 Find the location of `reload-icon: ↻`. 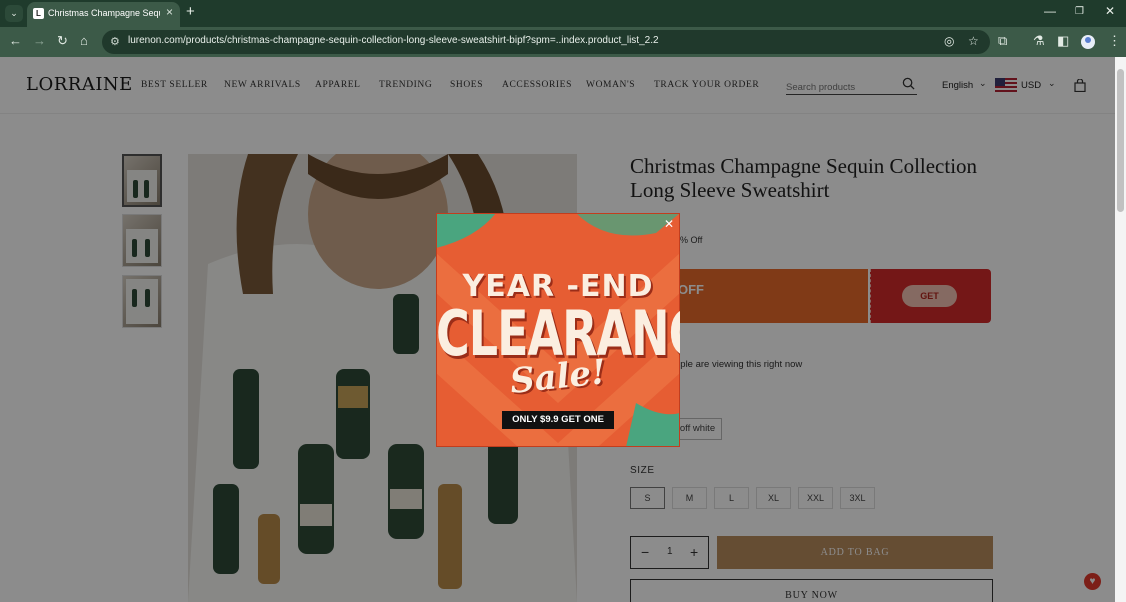

reload-icon: ↻ is located at coordinates (62, 41).